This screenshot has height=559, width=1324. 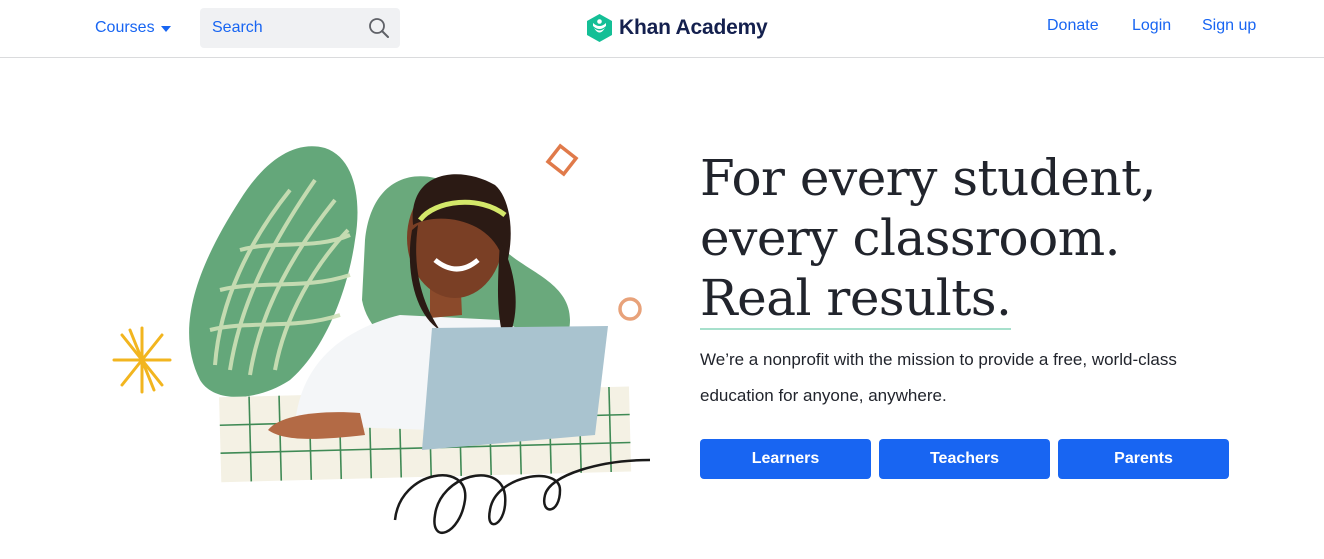 What do you see at coordinates (856, 299) in the screenshot?
I see `headline-line-3: Real results.` at bounding box center [856, 299].